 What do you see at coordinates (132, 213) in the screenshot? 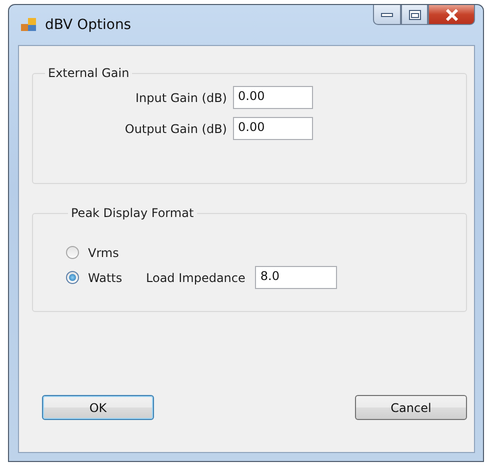
I see `group-title: Peak Display Format` at bounding box center [132, 213].